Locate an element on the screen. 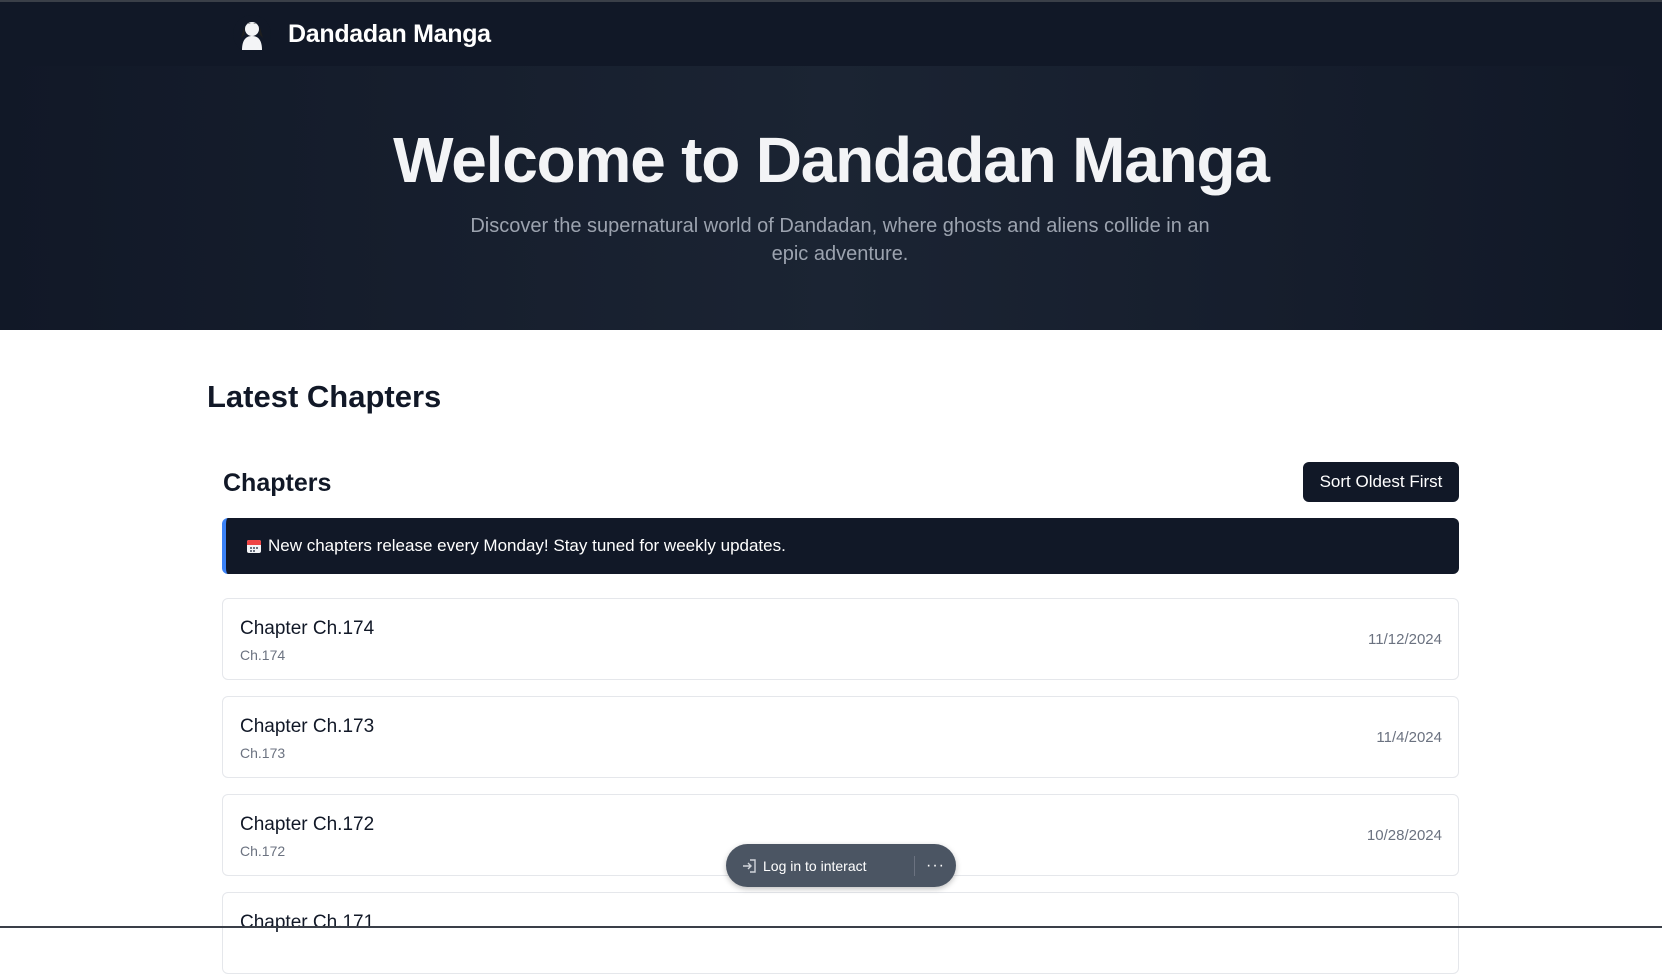 The height and width of the screenshot is (974, 1662). character-avatar-icon is located at coordinates (252, 34).